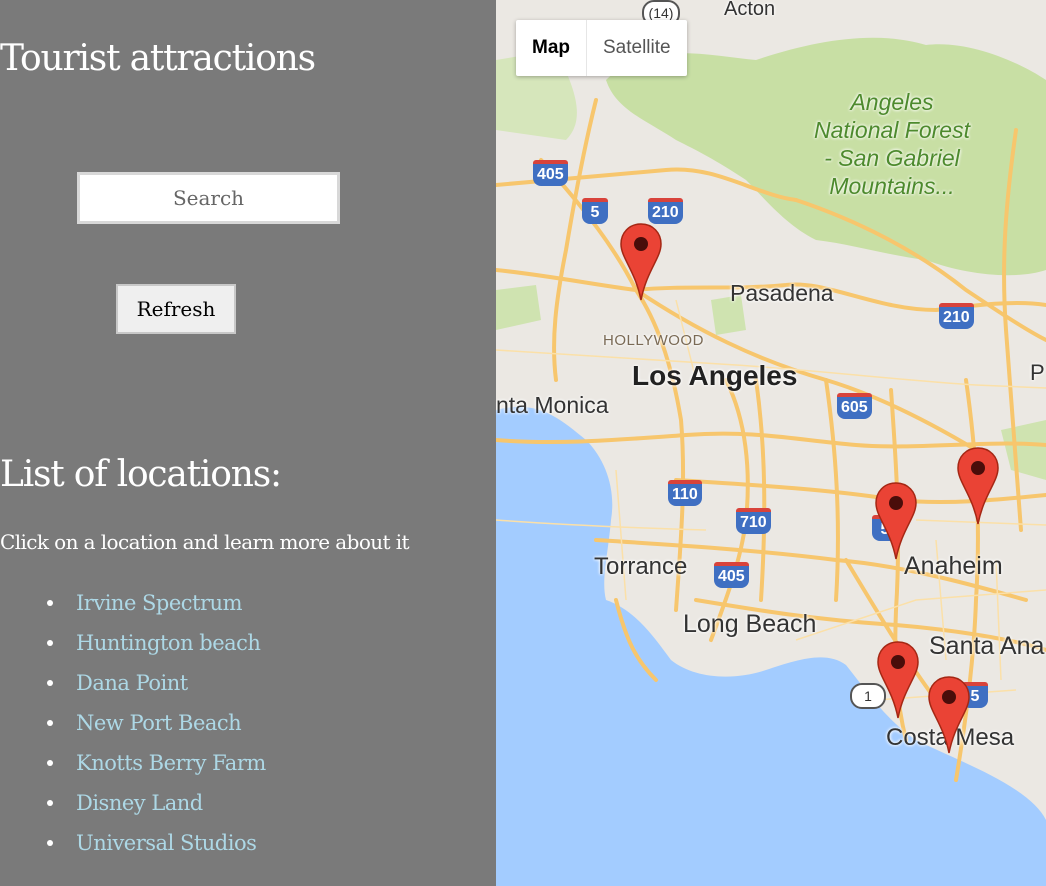 The height and width of the screenshot is (886, 1046). What do you see at coordinates (641, 566) in the screenshot?
I see `map-label-torrance: Torrance` at bounding box center [641, 566].